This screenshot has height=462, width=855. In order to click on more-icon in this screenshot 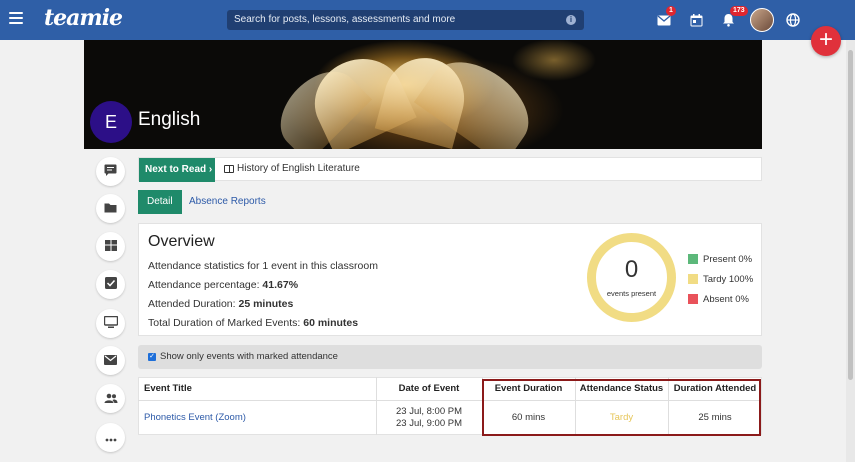, I will do `click(111, 438)`.